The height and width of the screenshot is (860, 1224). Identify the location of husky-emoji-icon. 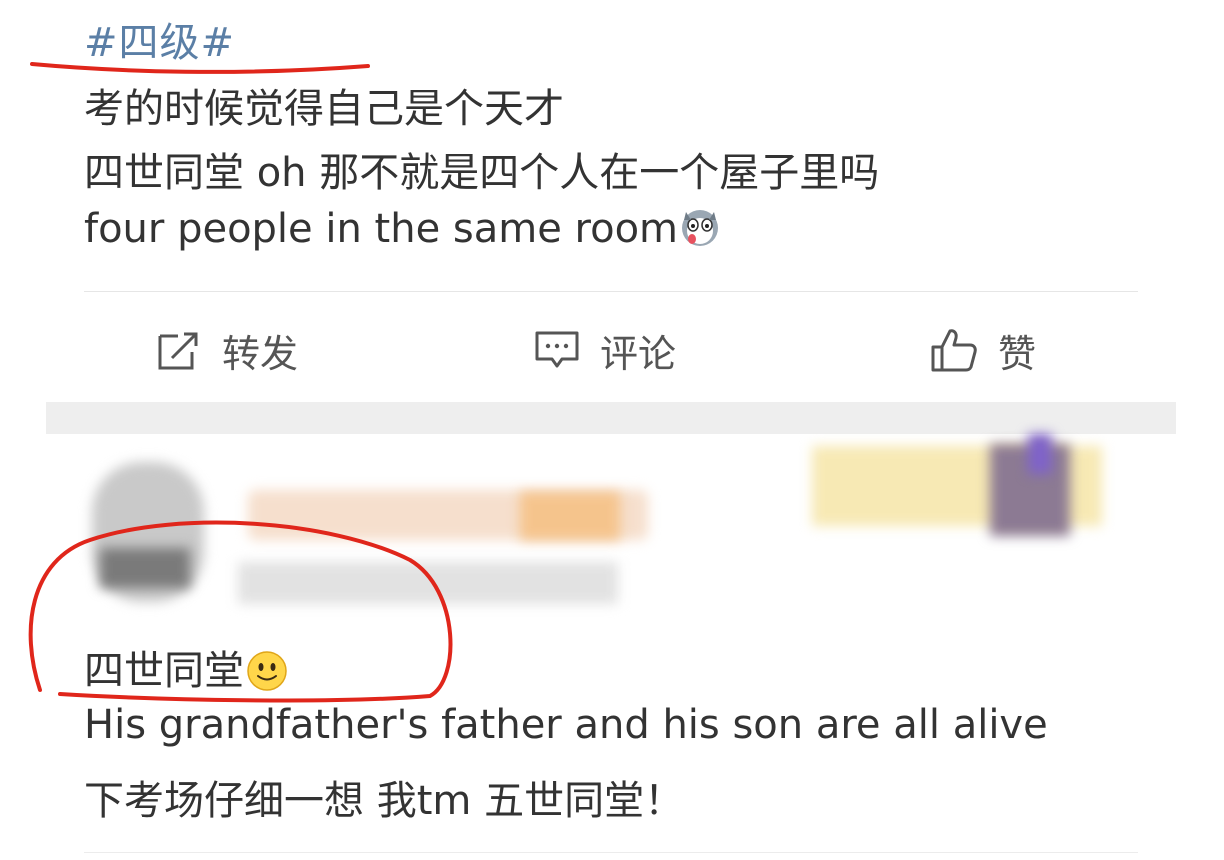
(700, 228).